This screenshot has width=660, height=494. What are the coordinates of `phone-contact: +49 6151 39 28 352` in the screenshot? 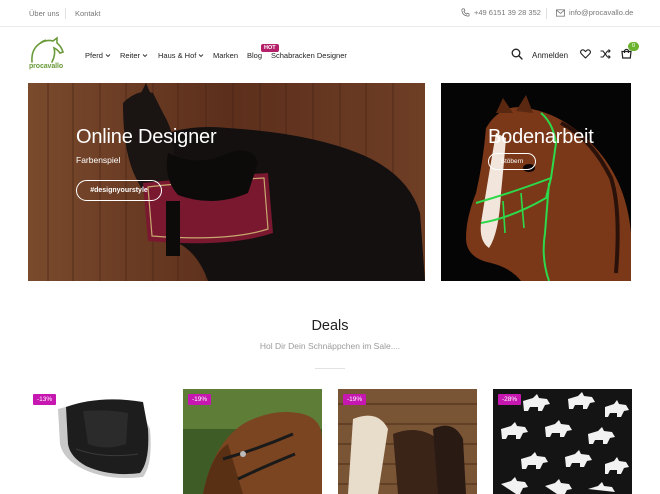 It's located at (501, 12).